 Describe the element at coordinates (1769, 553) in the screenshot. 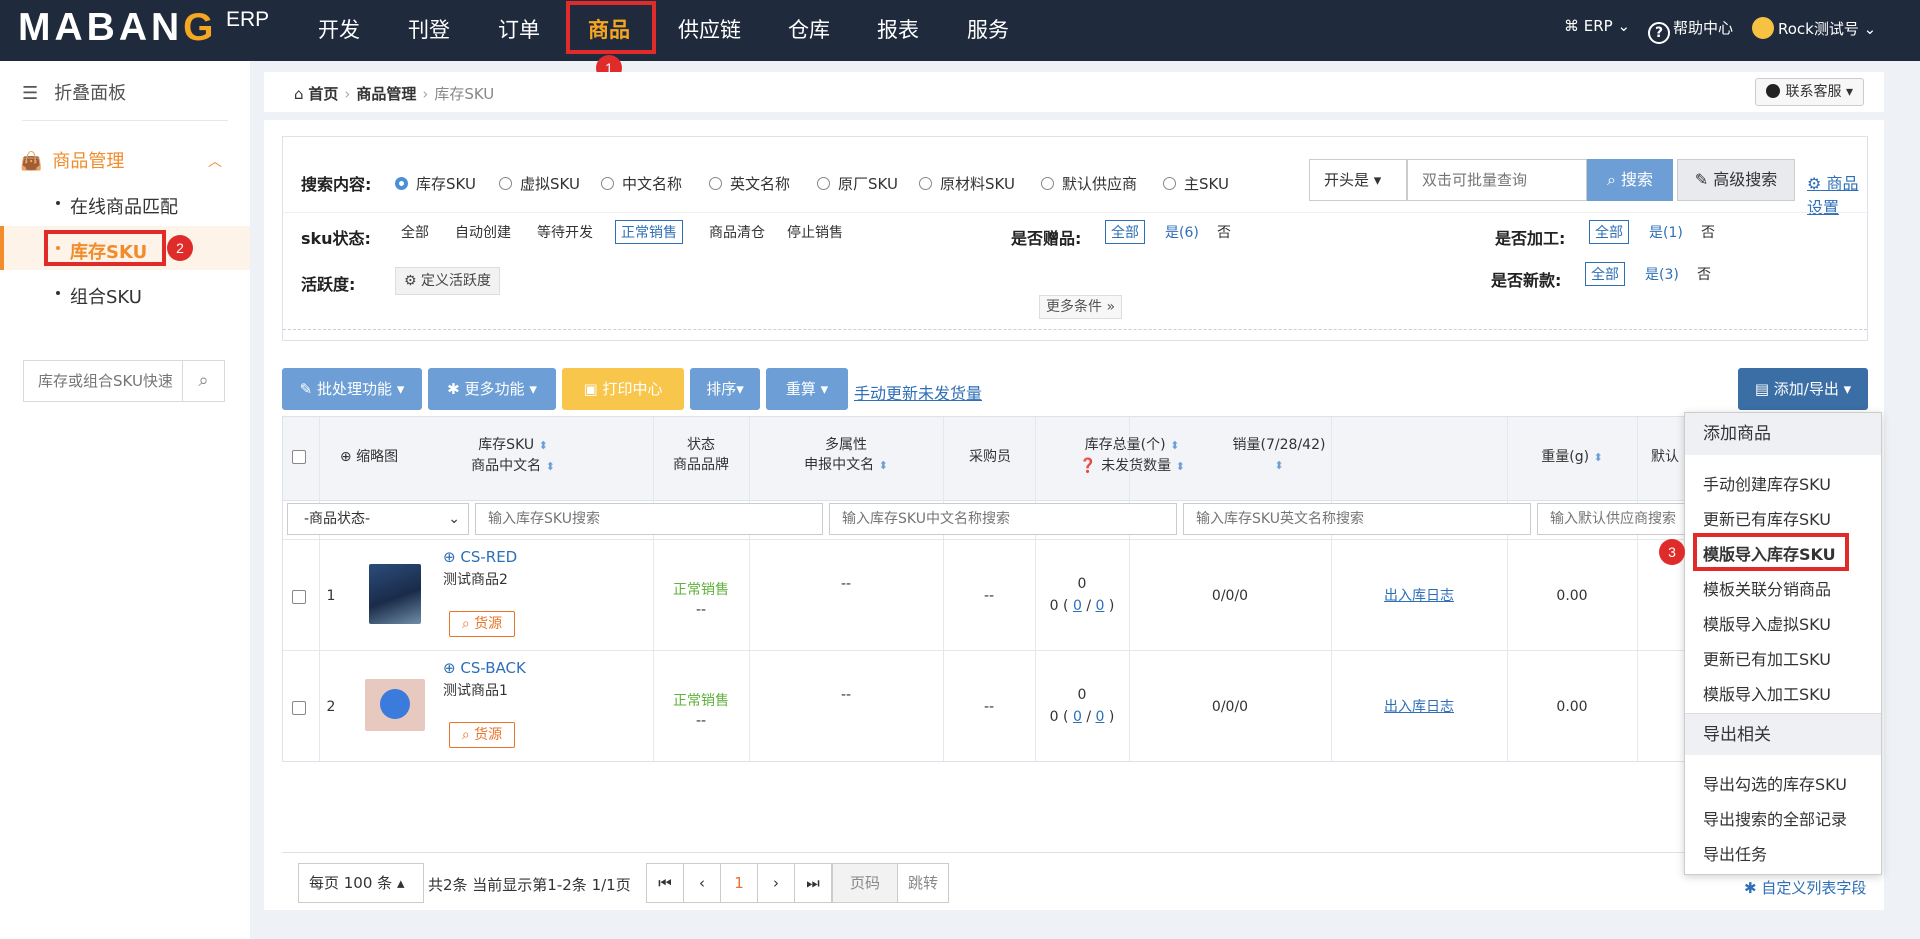

I see `menu-item-template-import: 模版导入库存SKU` at that location.